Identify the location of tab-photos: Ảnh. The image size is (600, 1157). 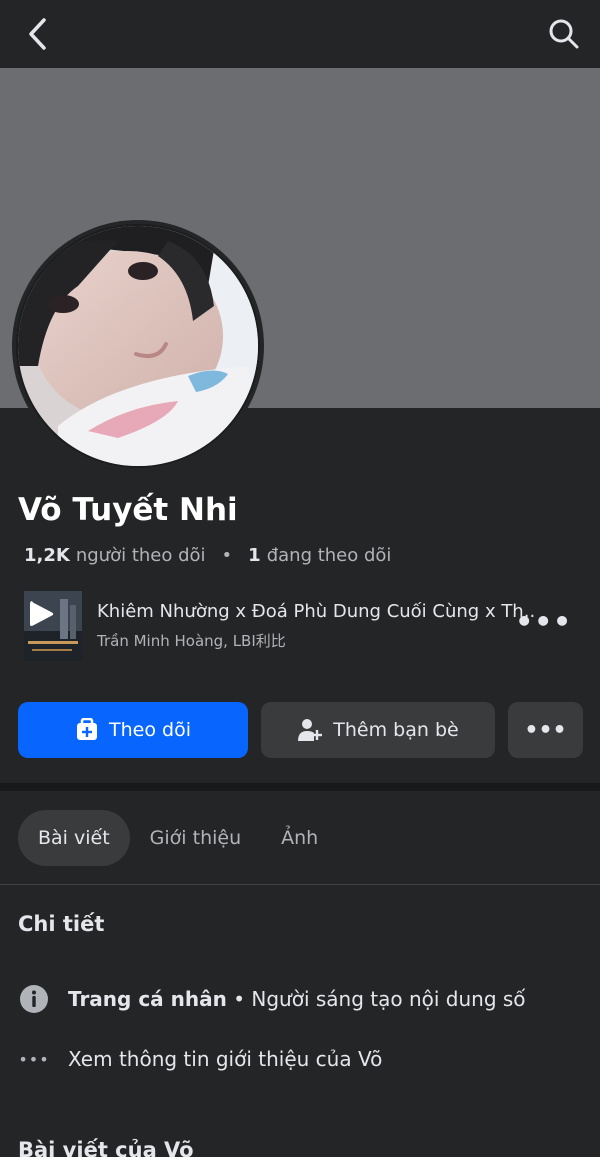
(299, 838).